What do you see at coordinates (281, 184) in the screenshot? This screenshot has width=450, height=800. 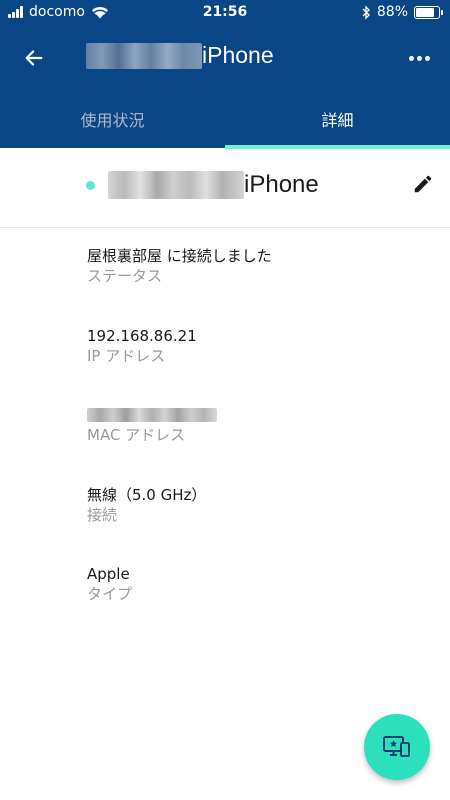 I see `device-name-suffix: iPhone` at bounding box center [281, 184].